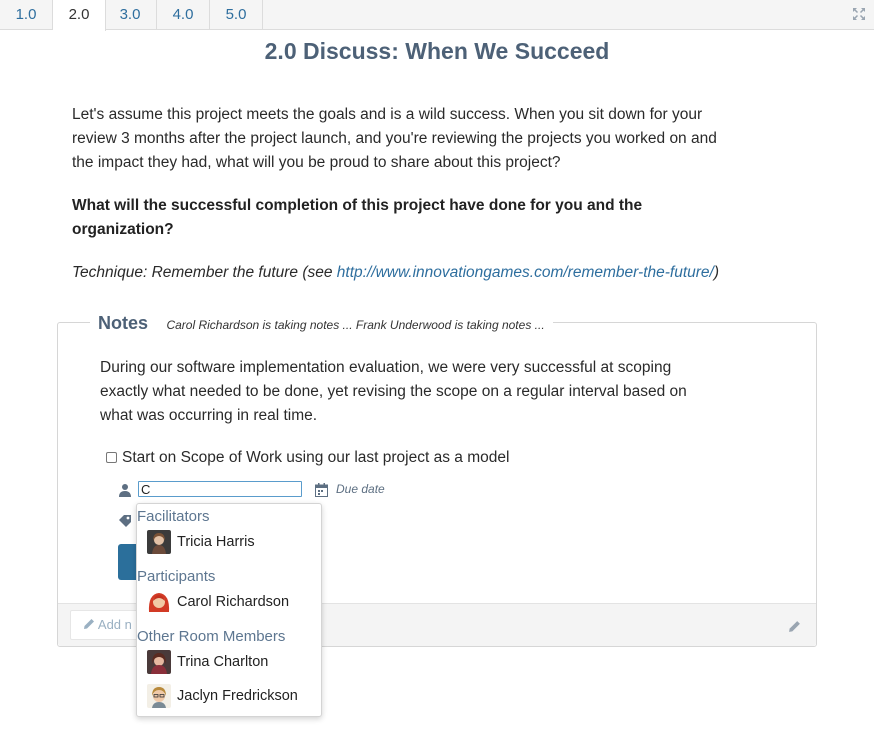 Image resolution: width=874 pixels, height=732 pixels. Describe the element at coordinates (26, 15) in the screenshot. I see `tab-1-0: 1.0` at that location.